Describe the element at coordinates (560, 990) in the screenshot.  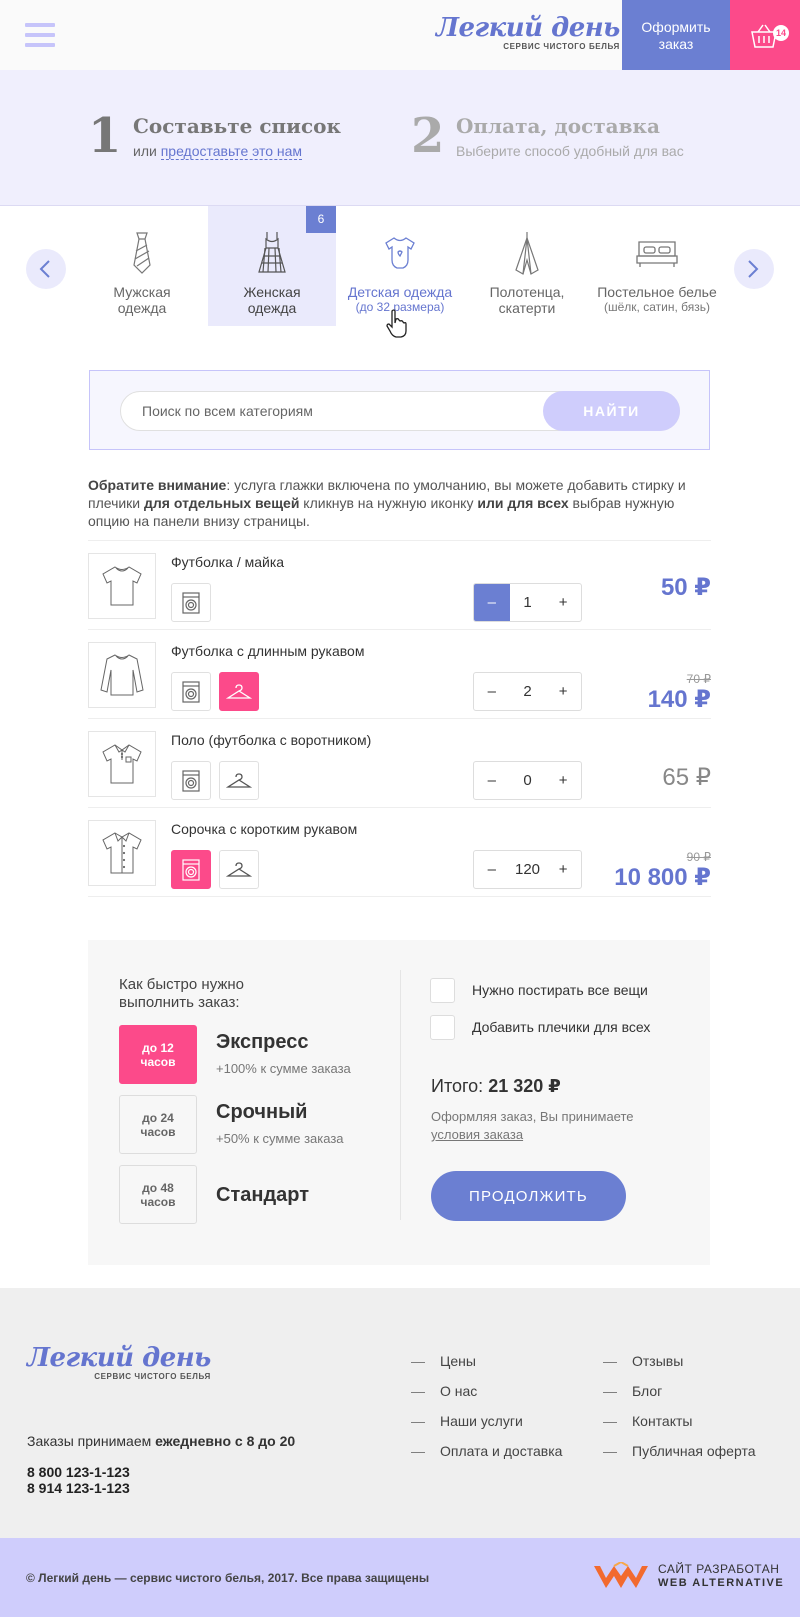
I see `wash-all-label: Нужно постирать все вещи` at that location.